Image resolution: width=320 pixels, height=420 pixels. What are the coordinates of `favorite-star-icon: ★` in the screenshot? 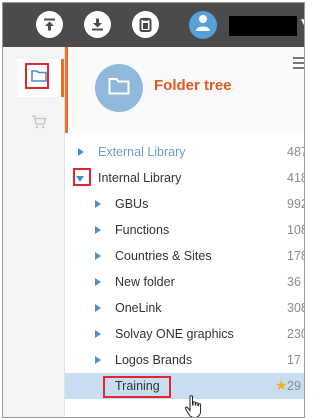 It's located at (281, 385).